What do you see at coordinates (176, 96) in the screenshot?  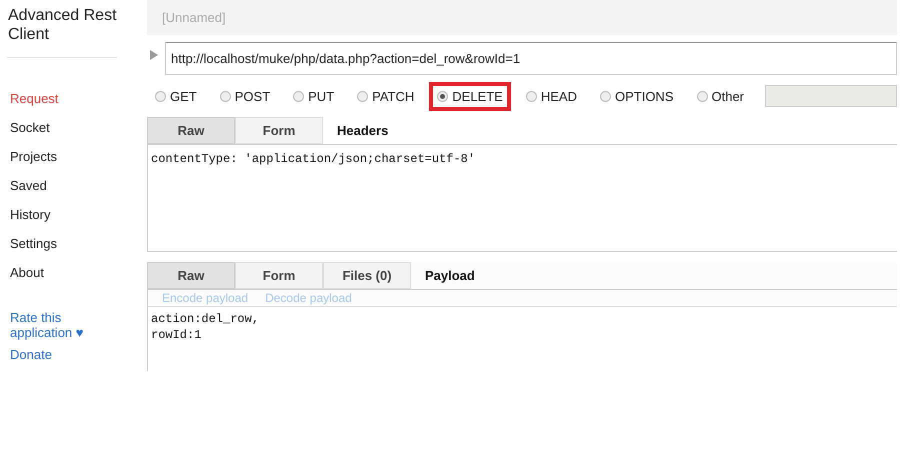 I see `method-radio: GET` at bounding box center [176, 96].